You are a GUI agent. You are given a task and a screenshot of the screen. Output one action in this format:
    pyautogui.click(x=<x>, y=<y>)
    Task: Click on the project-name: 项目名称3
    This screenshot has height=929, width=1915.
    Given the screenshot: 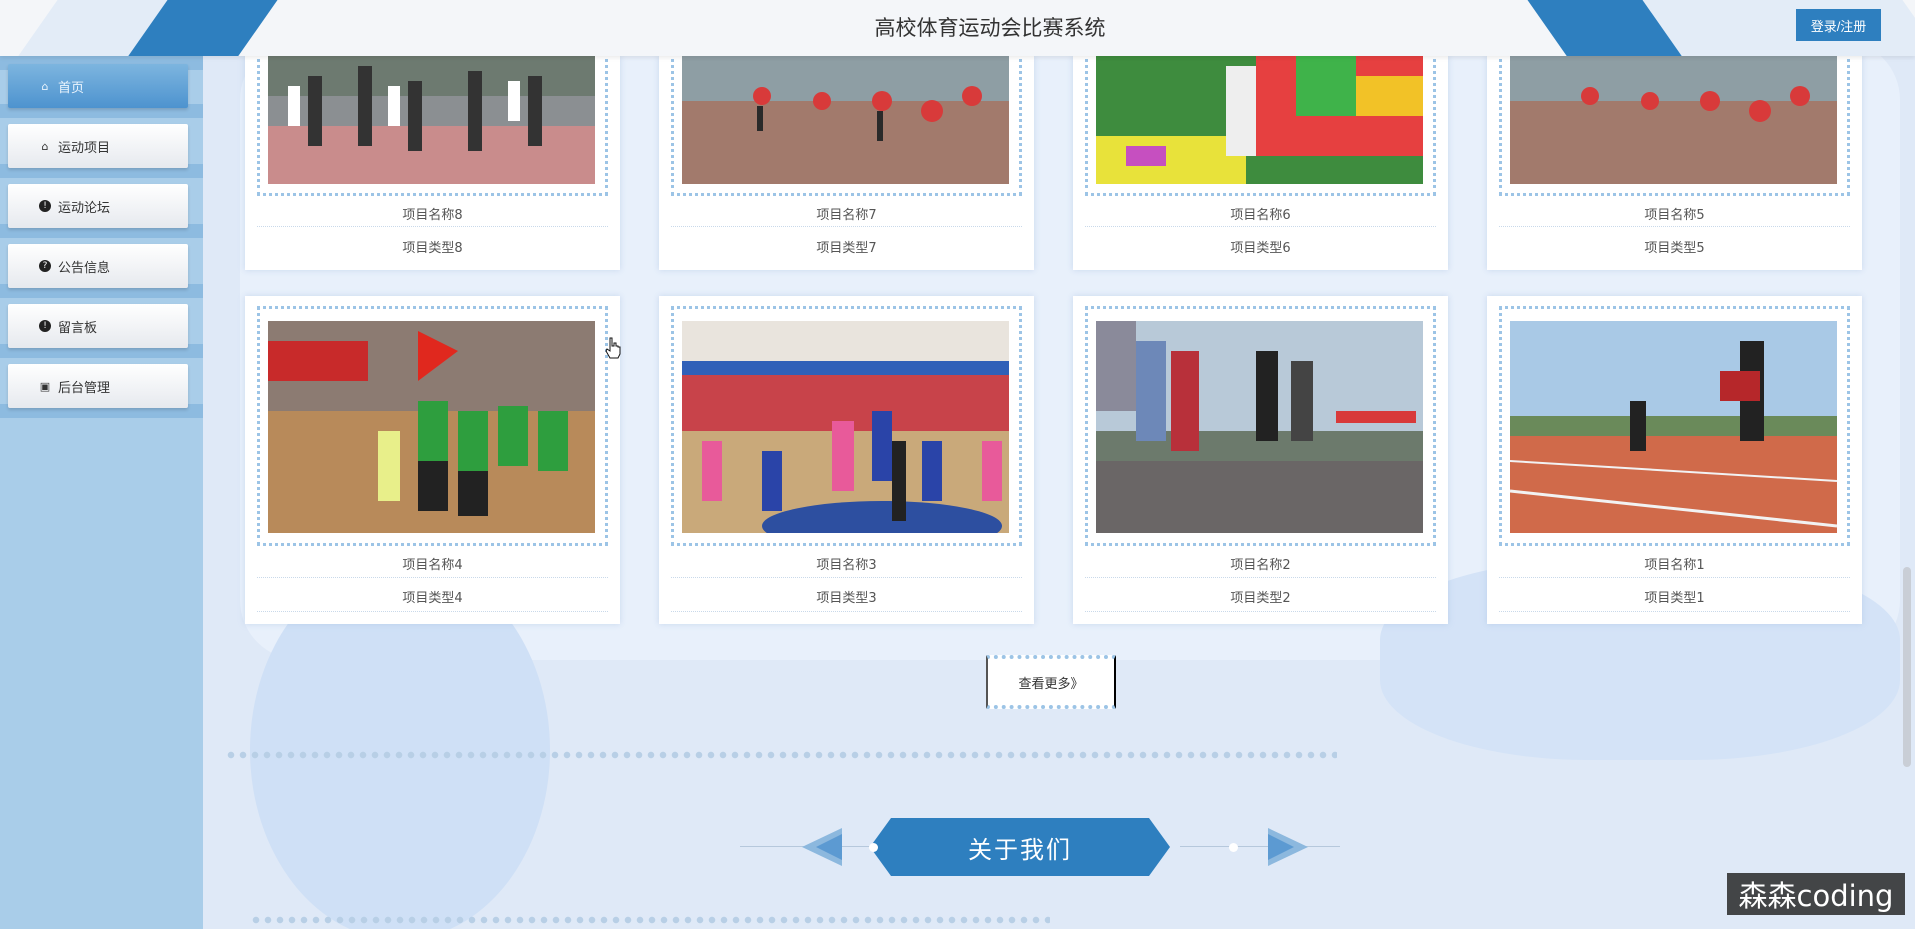 What is the action you would take?
    pyautogui.click(x=846, y=565)
    